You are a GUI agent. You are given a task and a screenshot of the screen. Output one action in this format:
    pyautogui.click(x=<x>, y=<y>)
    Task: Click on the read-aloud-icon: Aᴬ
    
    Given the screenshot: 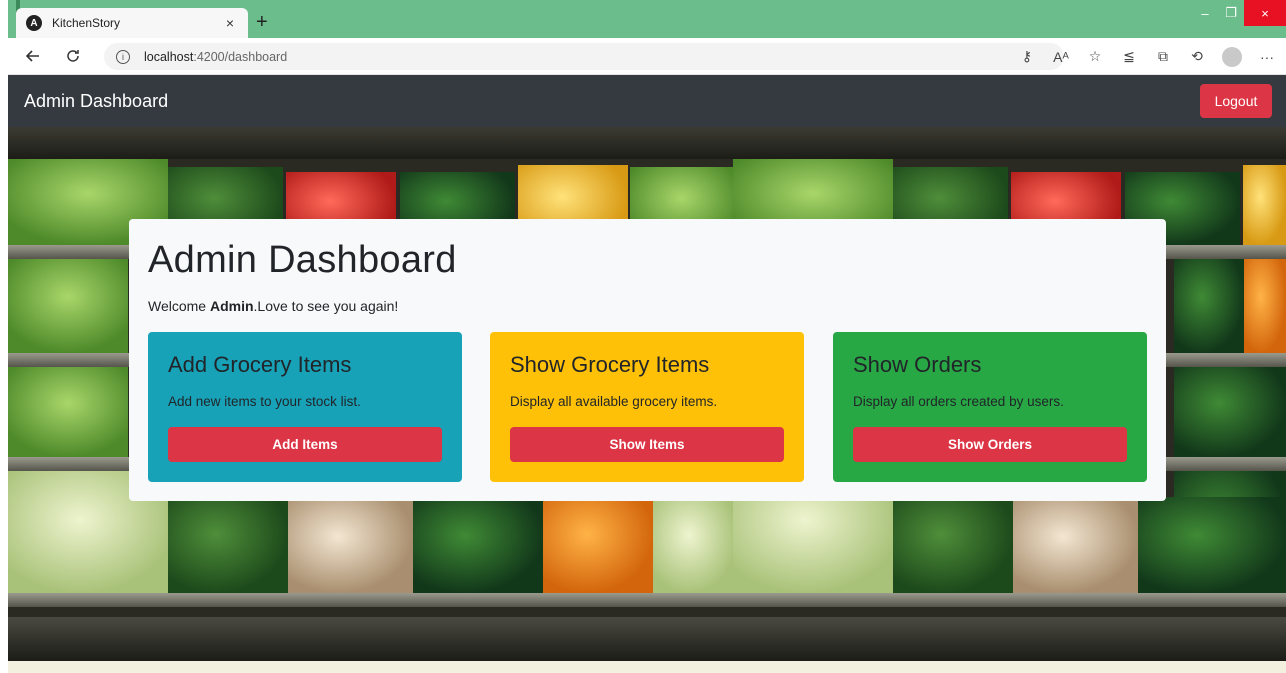 What is the action you would take?
    pyautogui.click(x=1061, y=57)
    